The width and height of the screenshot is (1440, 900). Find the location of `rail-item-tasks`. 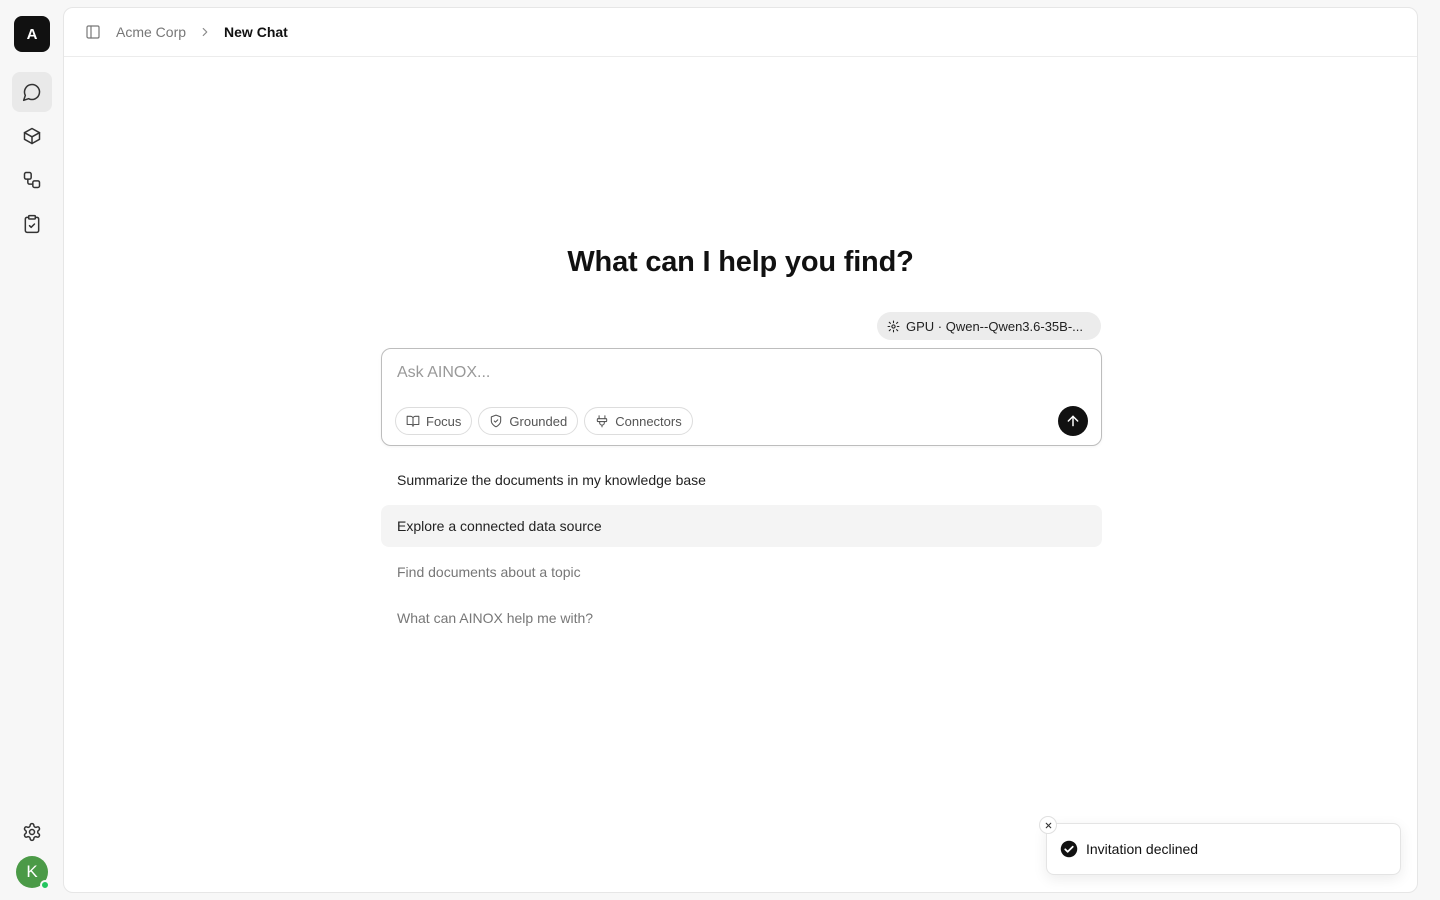

rail-item-tasks is located at coordinates (32, 224).